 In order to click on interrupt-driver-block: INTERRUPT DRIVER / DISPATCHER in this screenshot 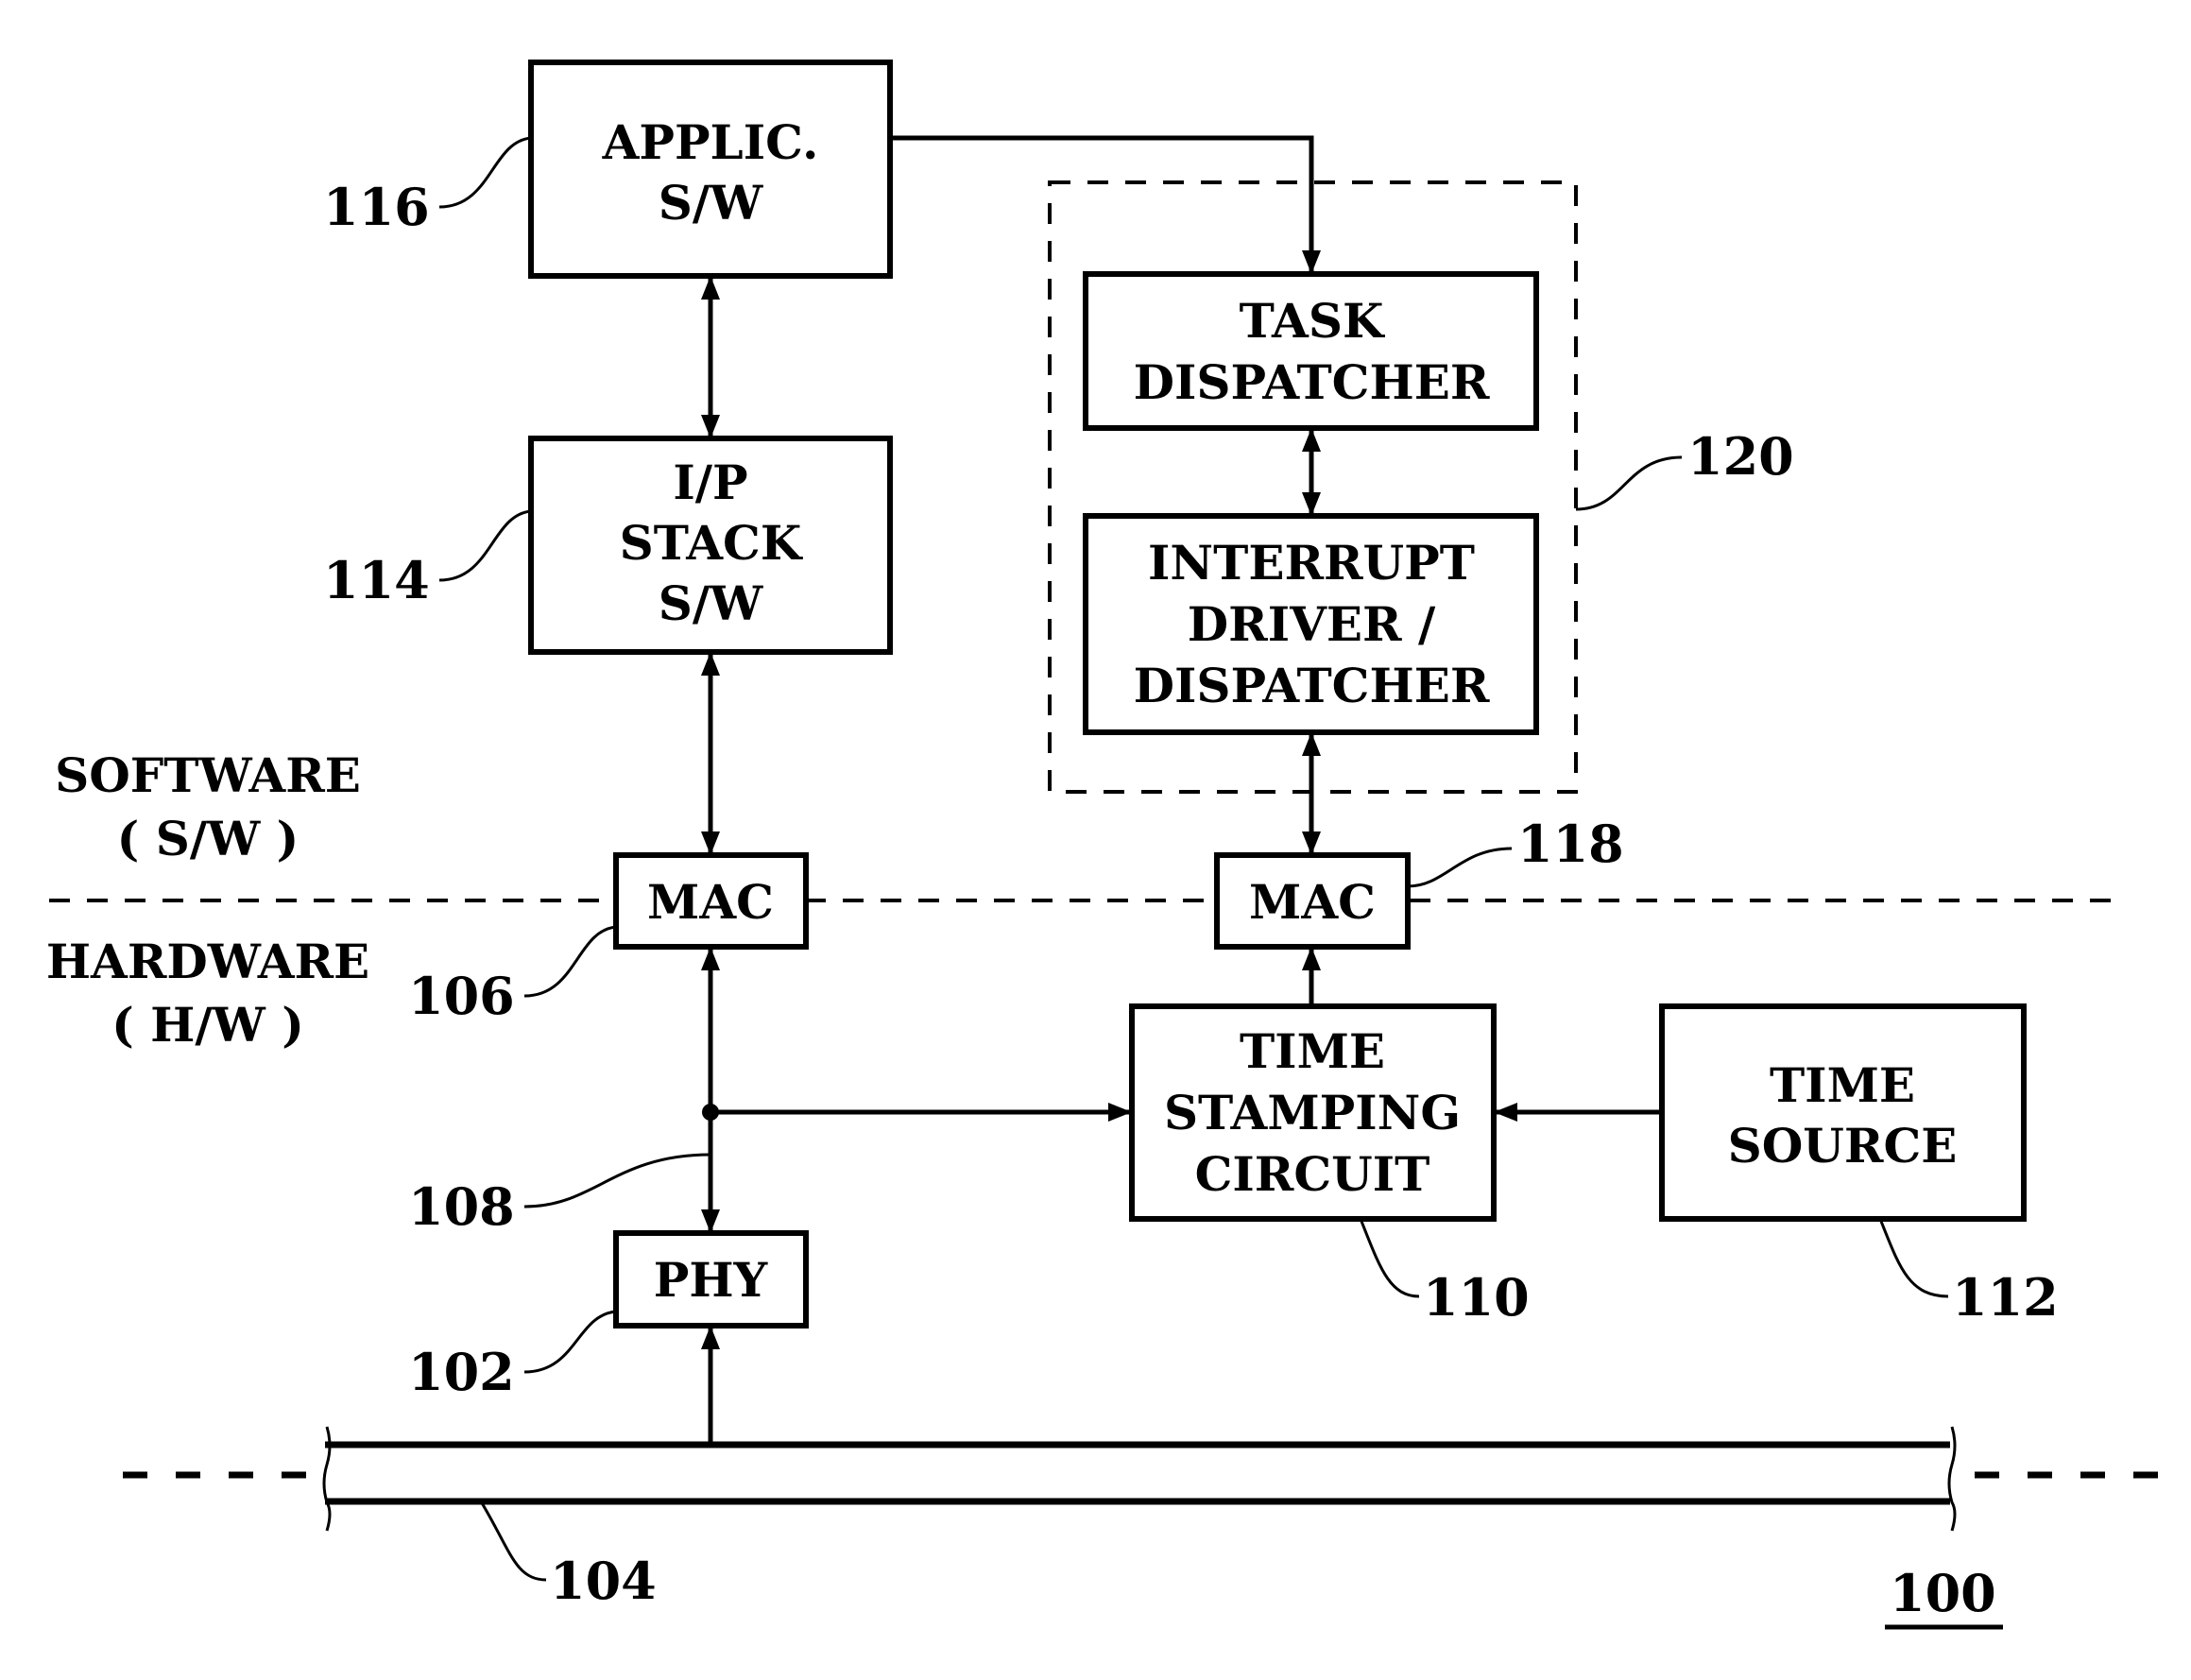, I will do `click(1311, 624)`.